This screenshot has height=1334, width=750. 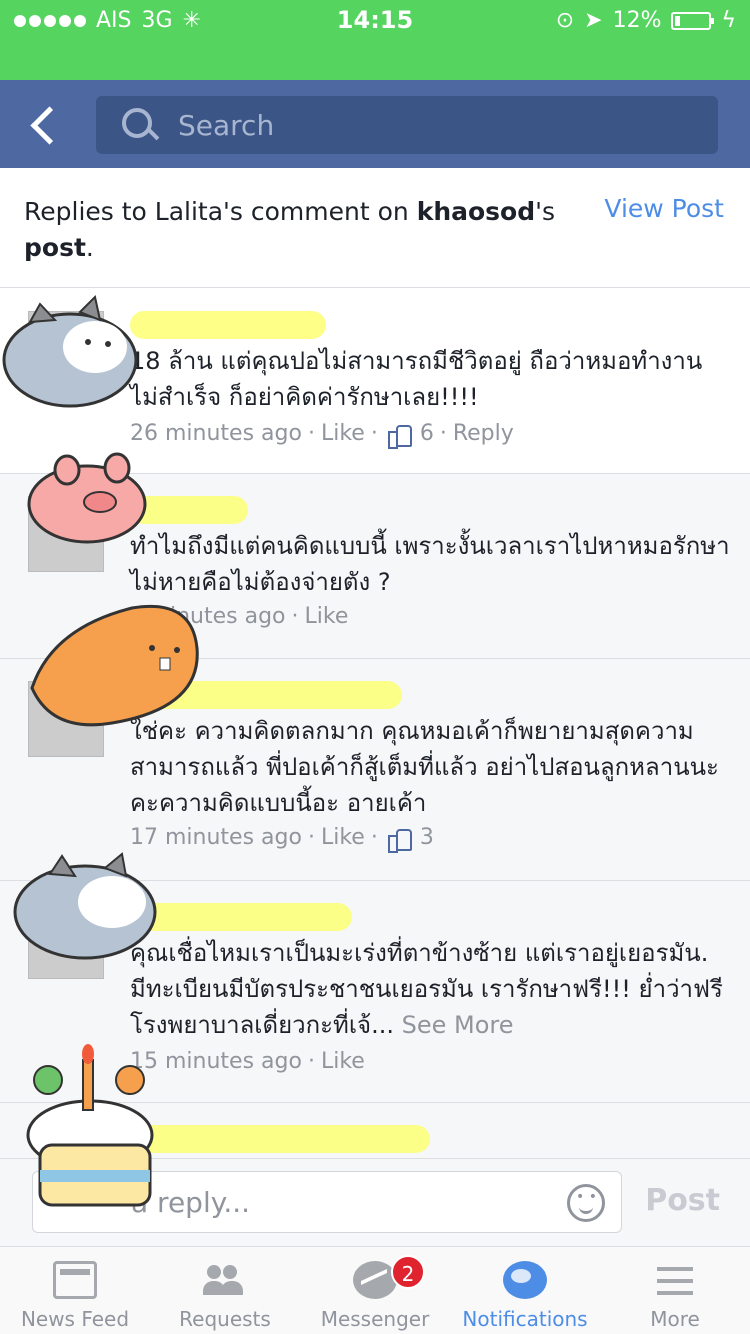 I want to click on tab-label: More, so click(x=675, y=1319).